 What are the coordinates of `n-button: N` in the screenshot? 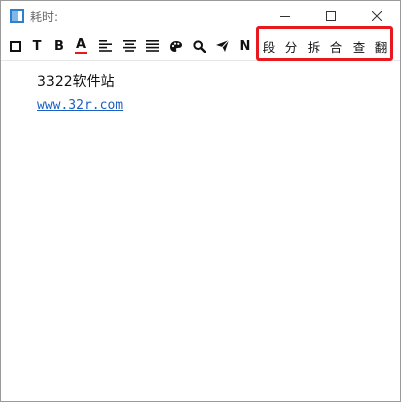 It's located at (245, 46).